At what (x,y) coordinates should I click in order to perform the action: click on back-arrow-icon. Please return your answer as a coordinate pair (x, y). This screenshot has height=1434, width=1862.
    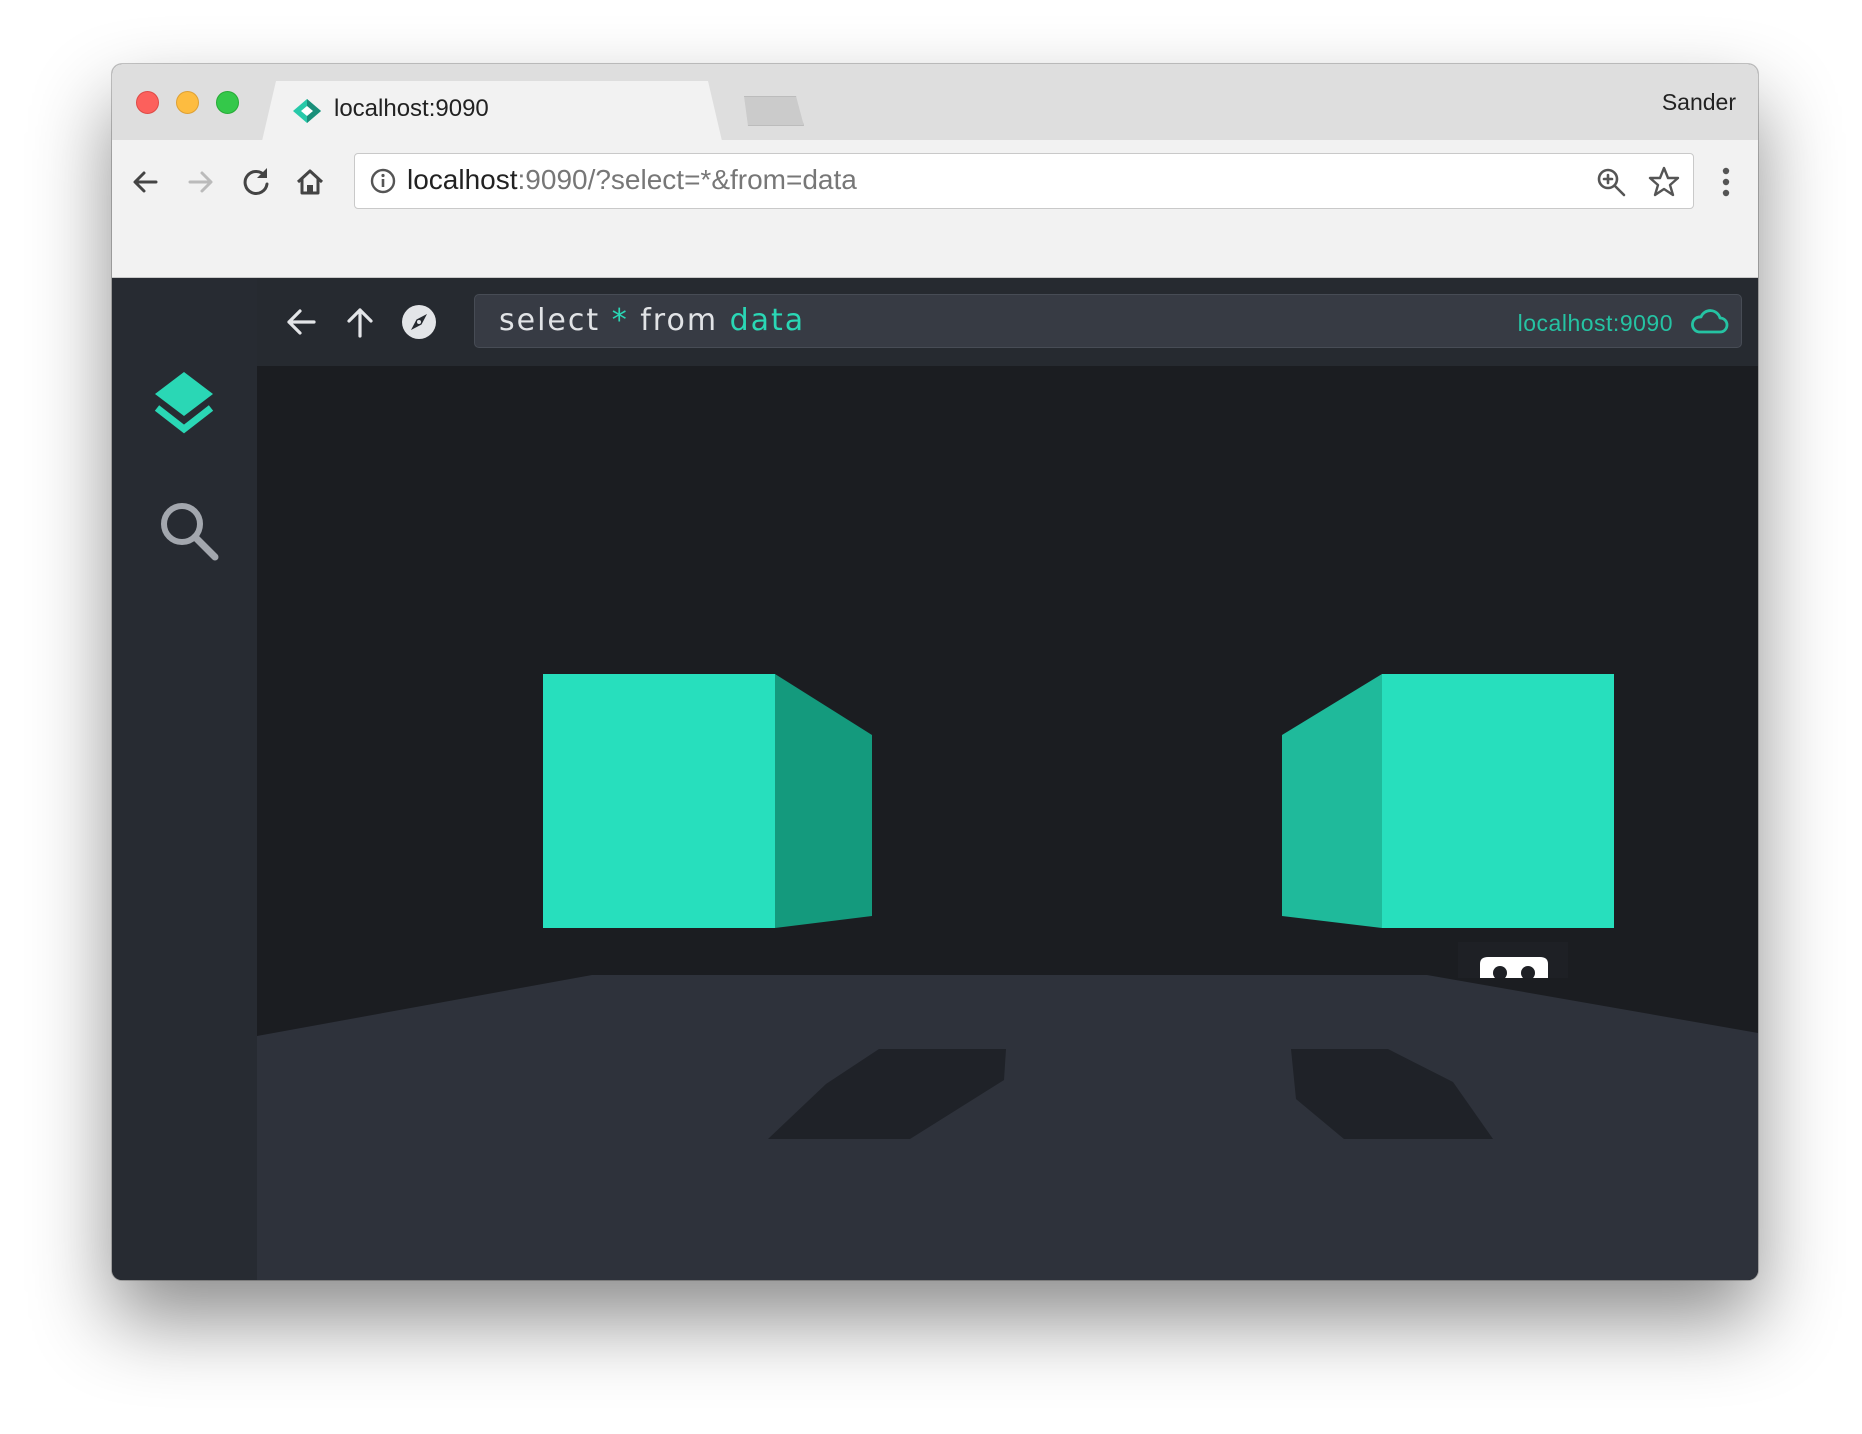
    Looking at the image, I should click on (301, 322).